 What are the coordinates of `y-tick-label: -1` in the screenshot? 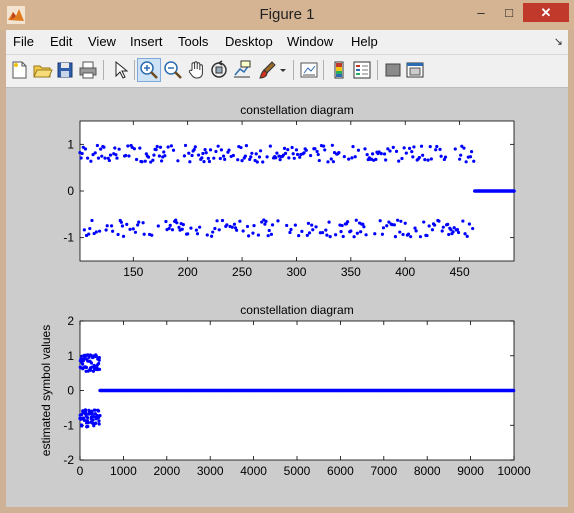 It's located at (68, 425).